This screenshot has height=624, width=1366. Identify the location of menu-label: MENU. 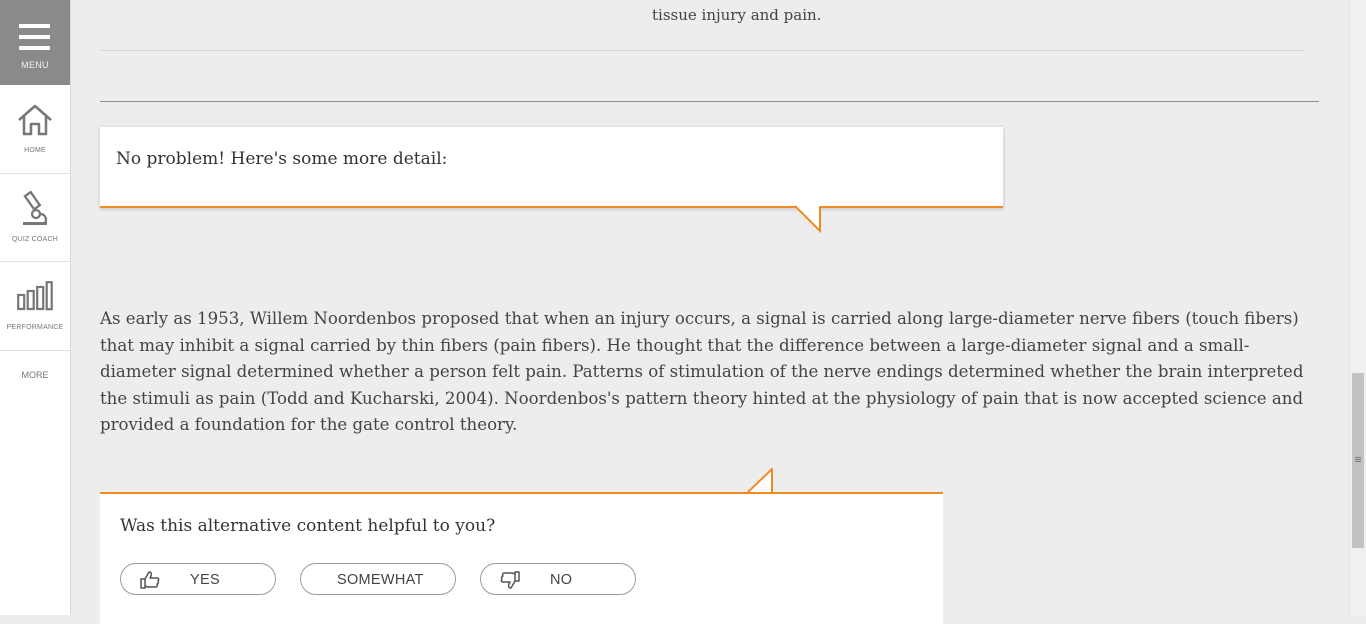
(35, 65).